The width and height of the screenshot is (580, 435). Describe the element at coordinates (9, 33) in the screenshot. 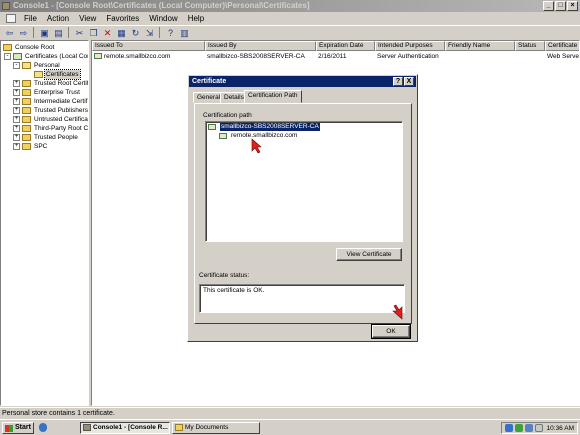

I see `back-icon: ⇦` at that location.